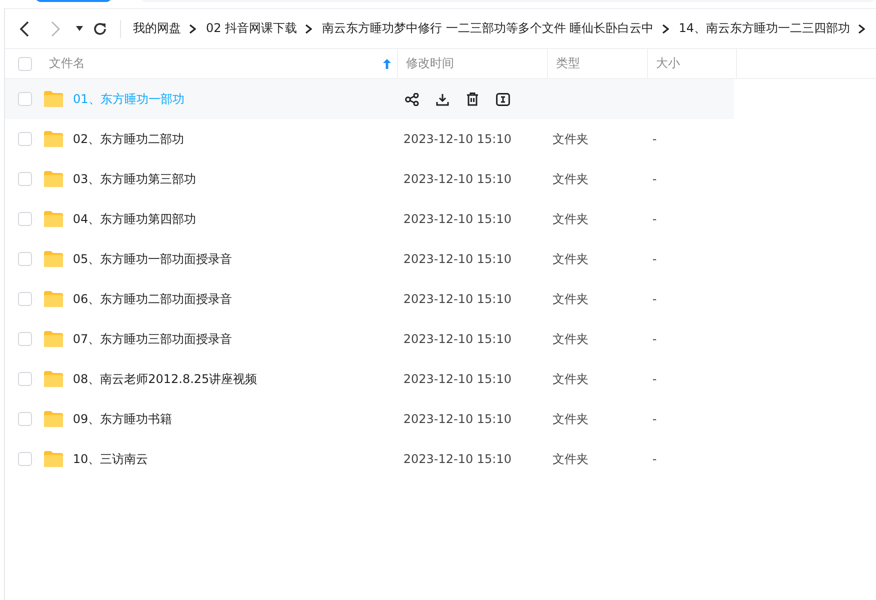  I want to click on breadcrumb-link: 南云东方睡功梦中修行 一二三部功等多个文件 睡仙长卧白云中, so click(488, 28).